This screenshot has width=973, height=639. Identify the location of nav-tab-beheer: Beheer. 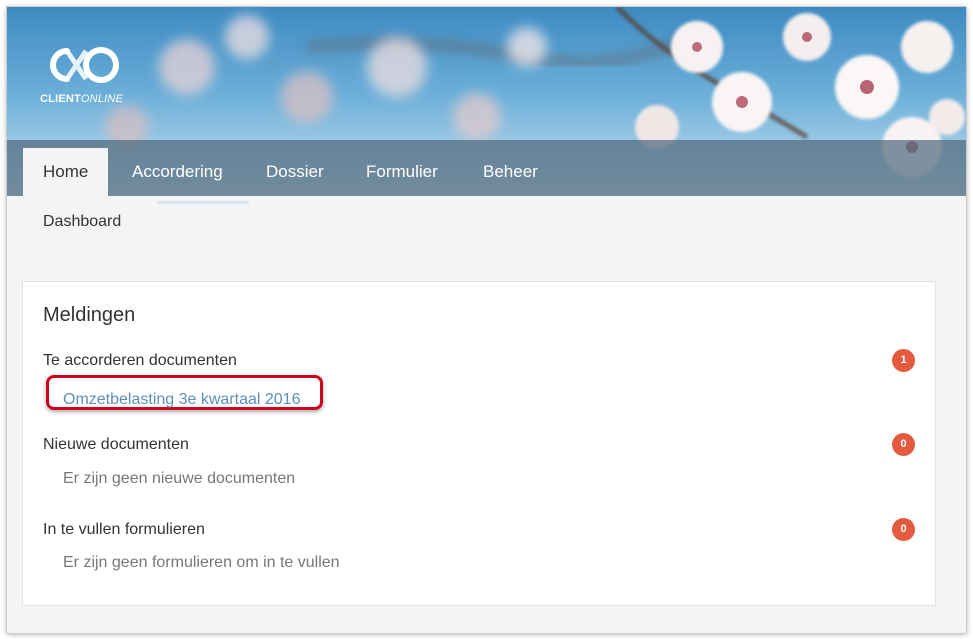
(510, 172).